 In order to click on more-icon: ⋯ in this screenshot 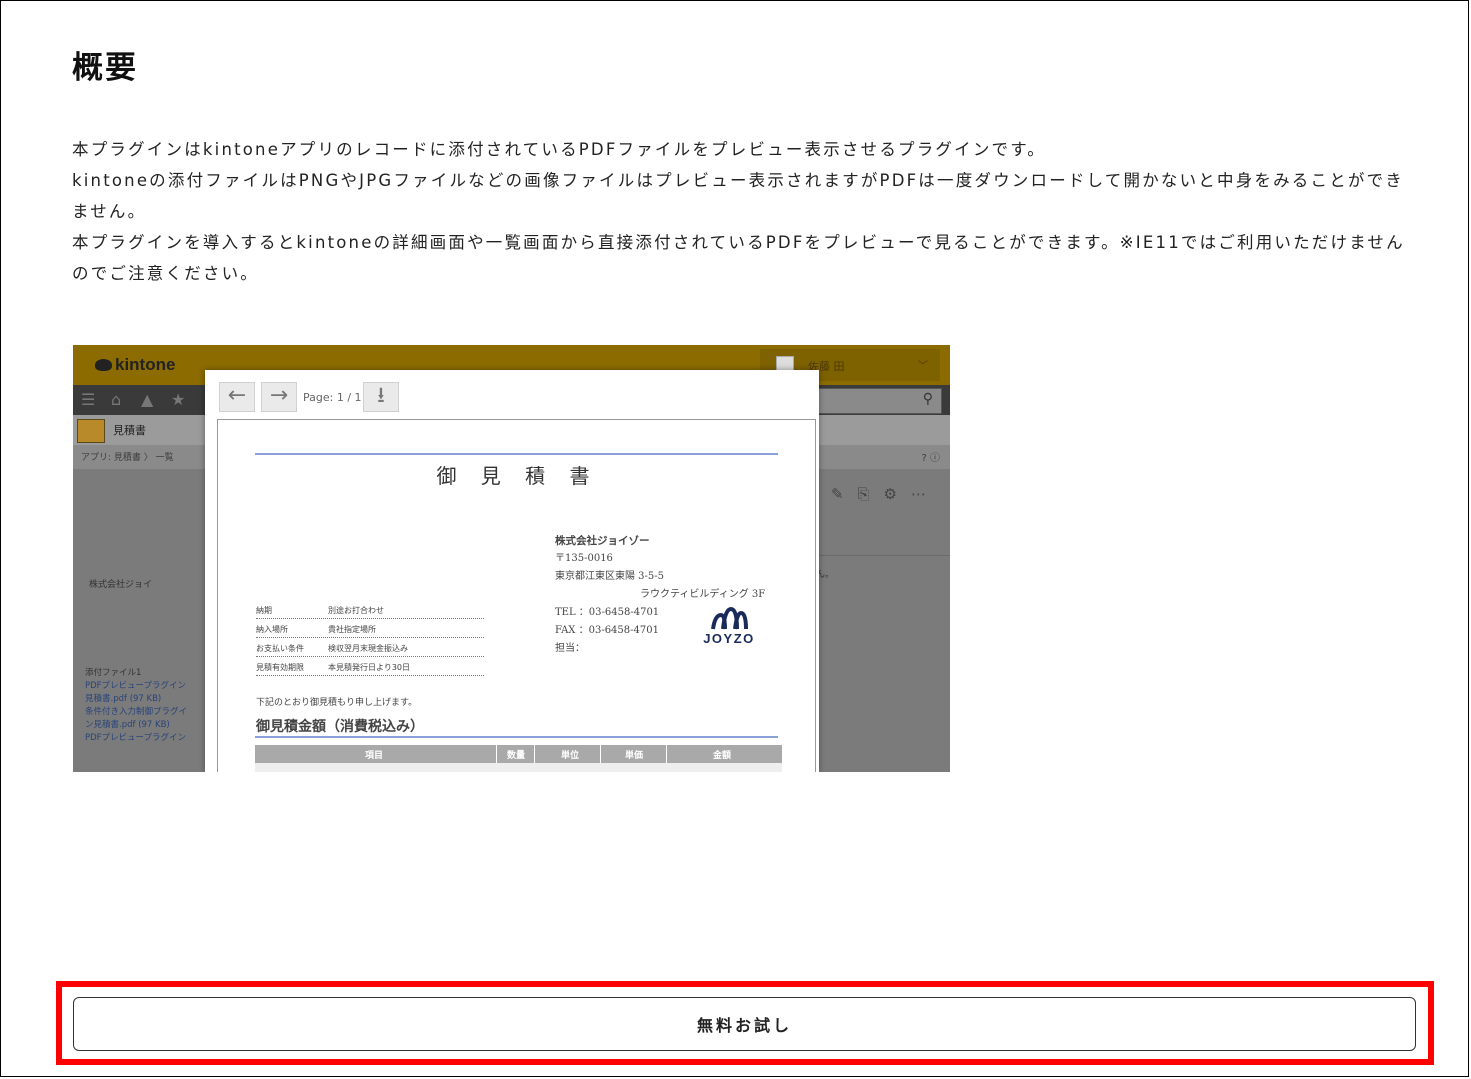, I will do `click(925, 494)`.